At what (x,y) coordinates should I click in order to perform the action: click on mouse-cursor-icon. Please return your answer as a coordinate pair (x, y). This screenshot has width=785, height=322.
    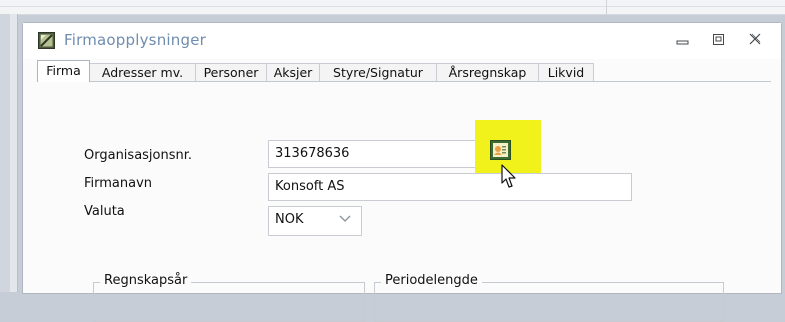
    Looking at the image, I should click on (508, 176).